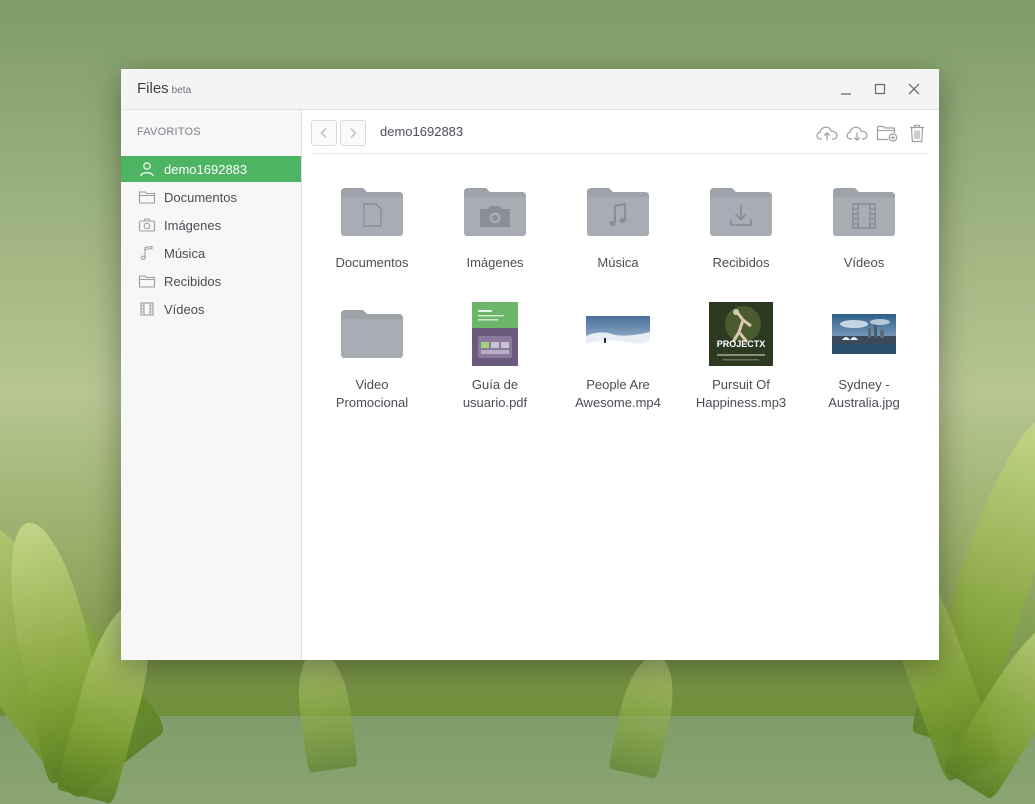 The height and width of the screenshot is (804, 1035). What do you see at coordinates (620, 153) in the screenshot?
I see `toolbar-divider` at bounding box center [620, 153].